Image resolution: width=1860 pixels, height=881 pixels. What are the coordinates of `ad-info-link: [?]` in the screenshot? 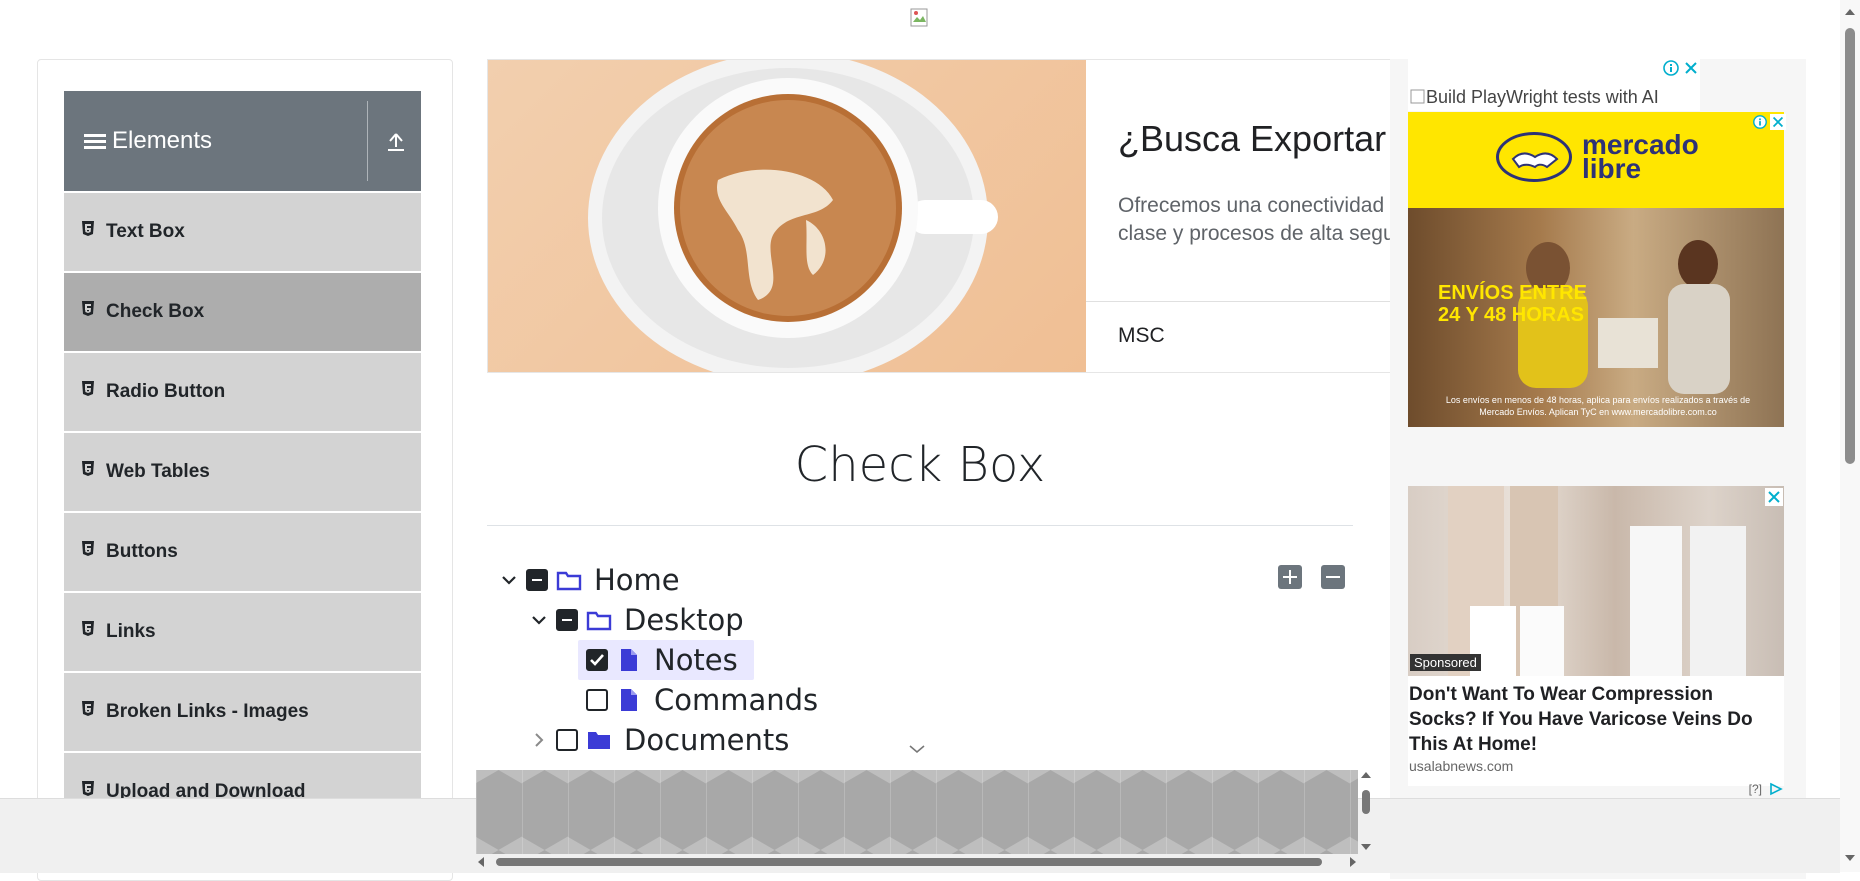 It's located at (1755, 789).